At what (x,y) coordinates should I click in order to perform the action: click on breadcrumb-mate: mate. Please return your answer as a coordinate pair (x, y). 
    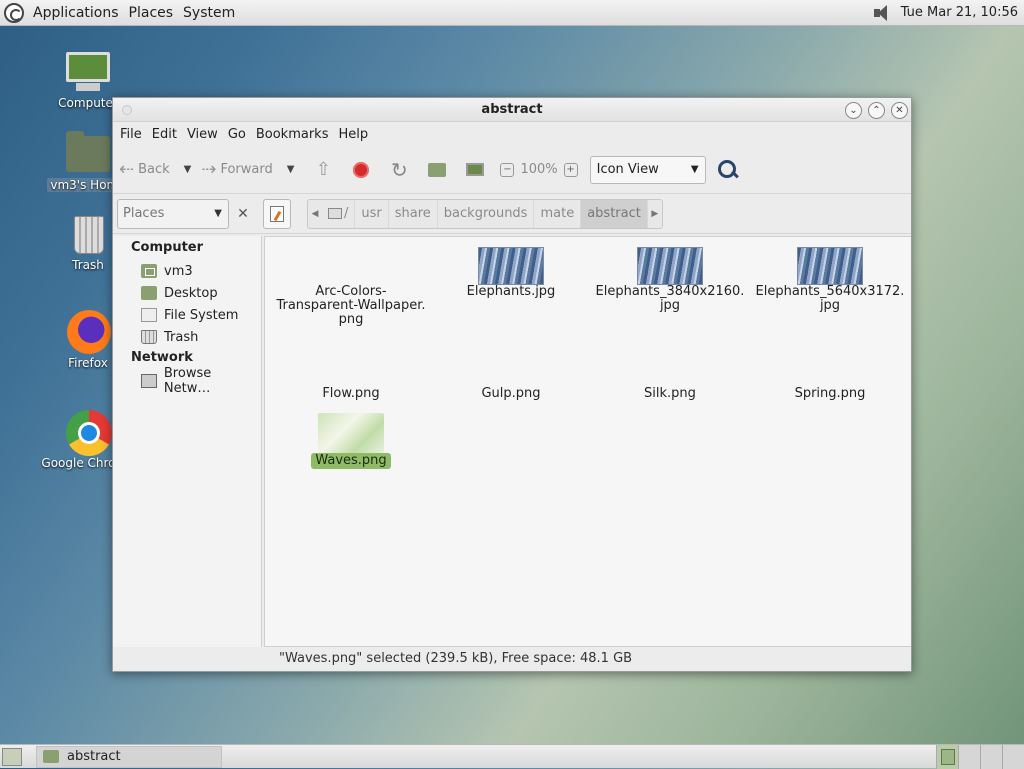
    Looking at the image, I should click on (558, 213).